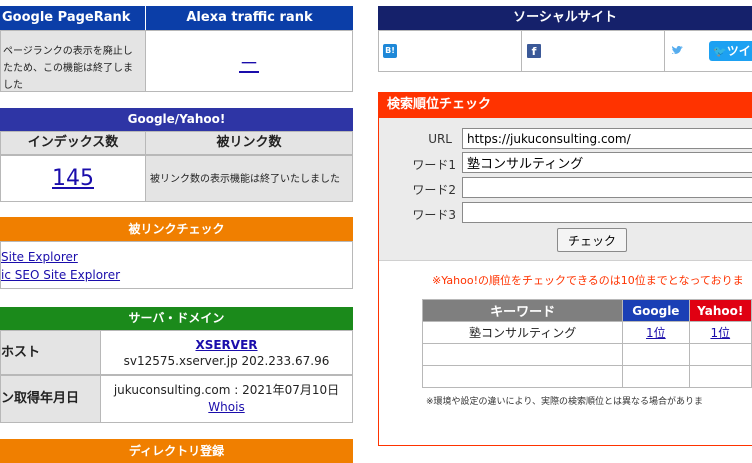 The image size is (752, 463). What do you see at coordinates (176, 265) in the screenshot?
I see `backlink-check-body: Site Explorer ic SEO Site Explorer` at bounding box center [176, 265].